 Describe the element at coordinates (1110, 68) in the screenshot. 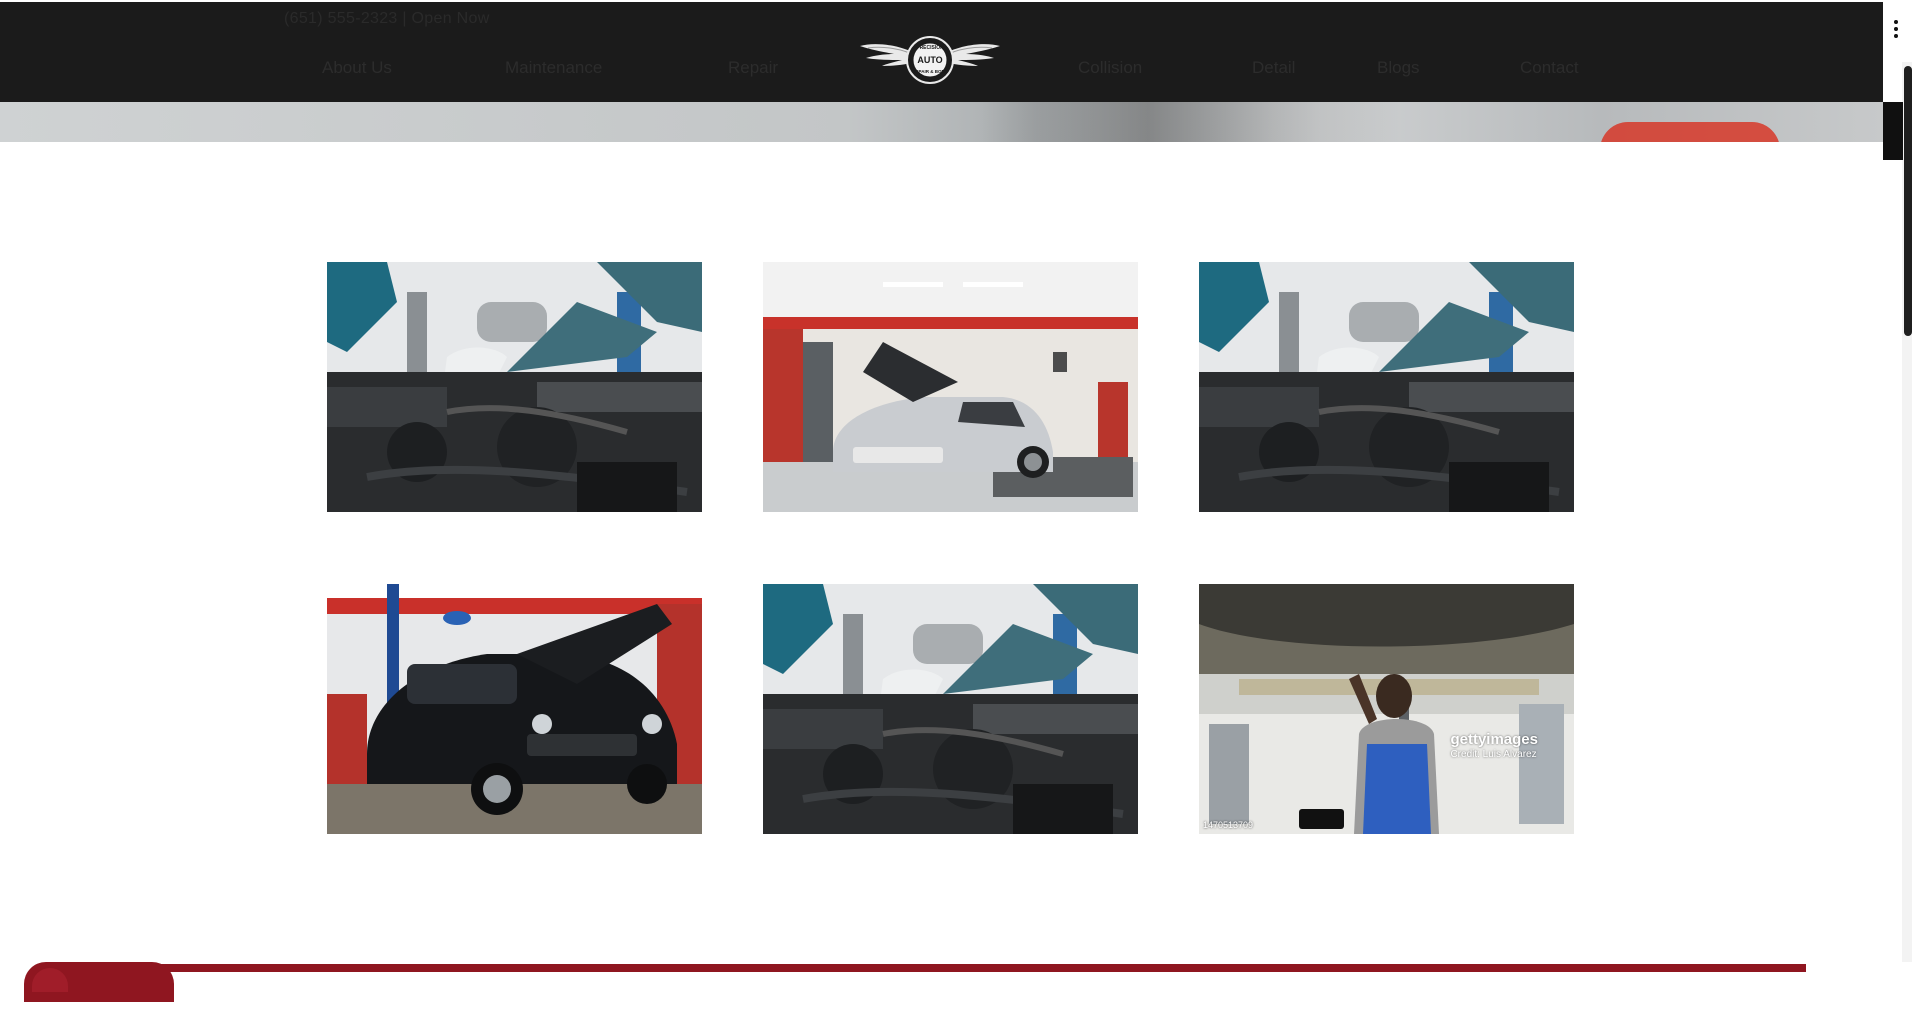

I see `nav-link-collision: Collision` at that location.